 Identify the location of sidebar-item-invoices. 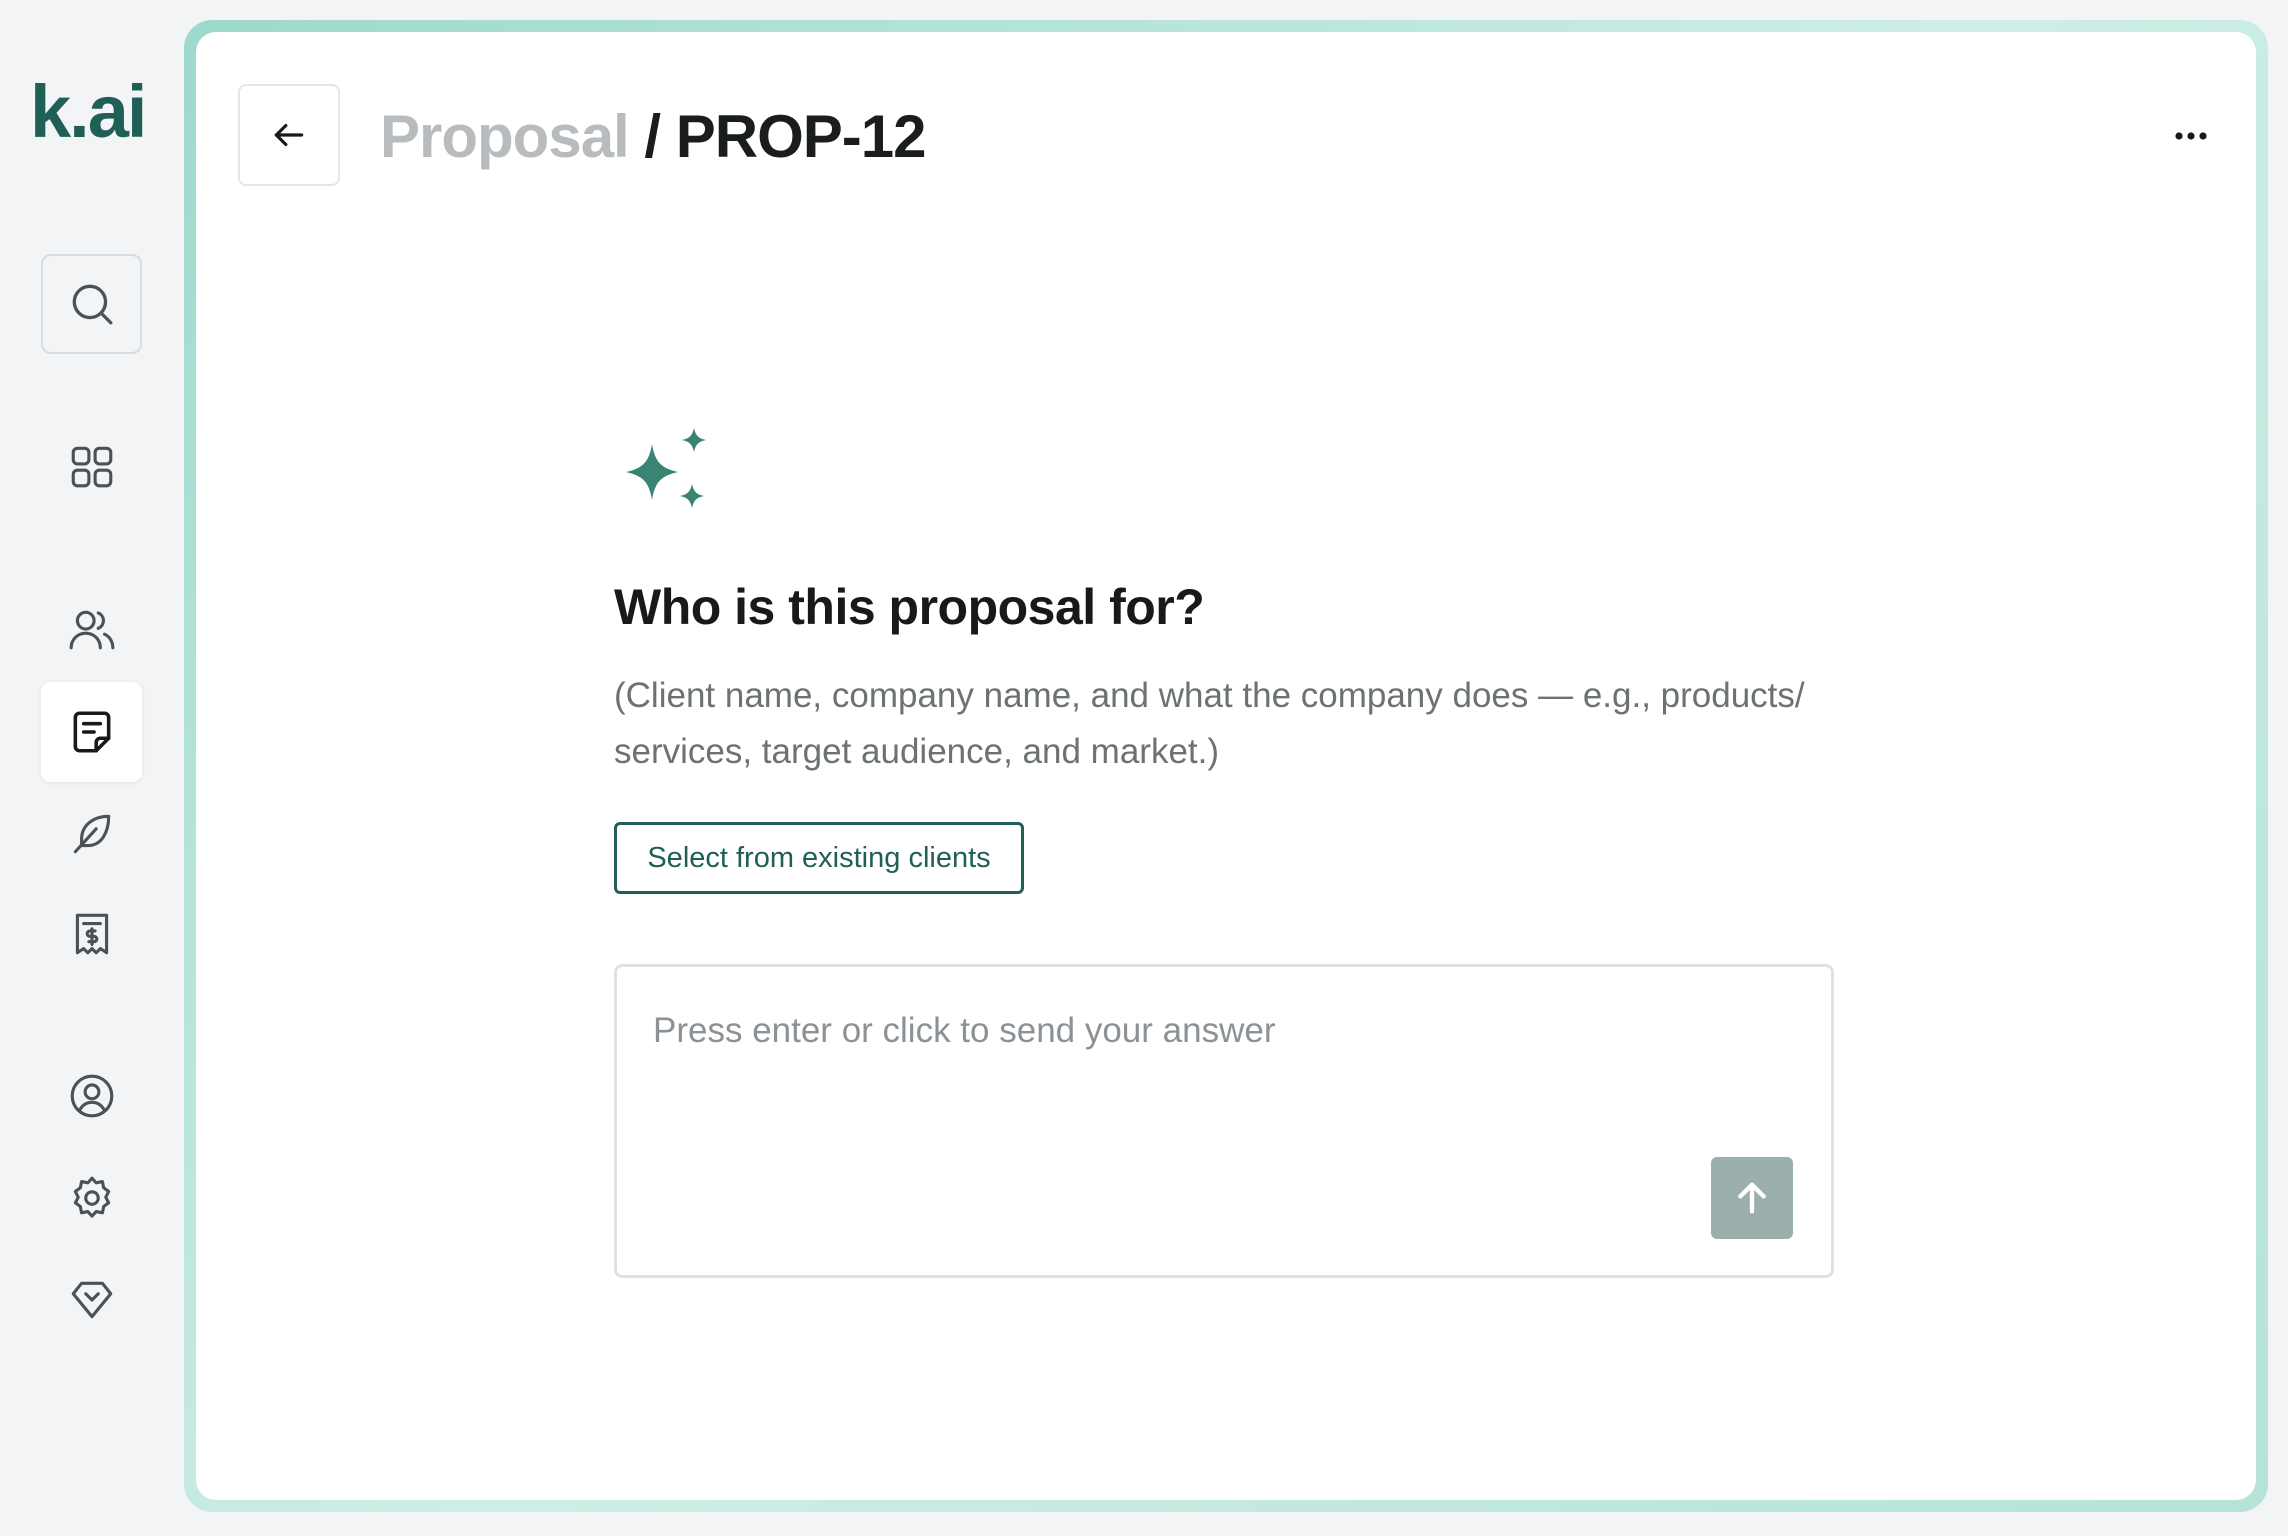
(91, 934).